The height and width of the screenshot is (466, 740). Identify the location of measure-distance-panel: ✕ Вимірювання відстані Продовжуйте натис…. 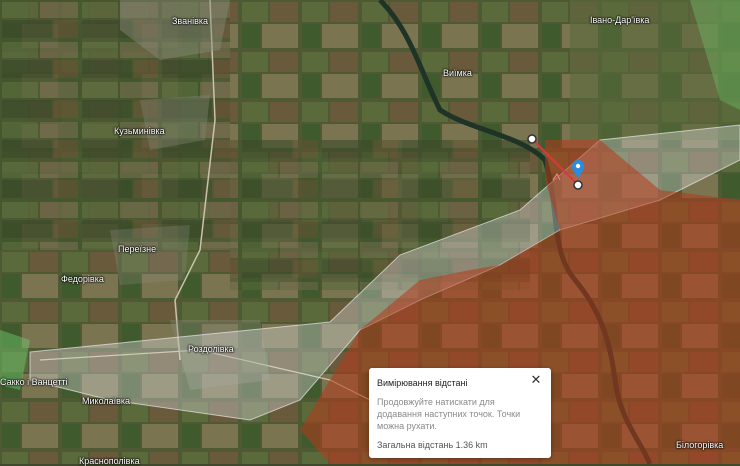
(460, 413).